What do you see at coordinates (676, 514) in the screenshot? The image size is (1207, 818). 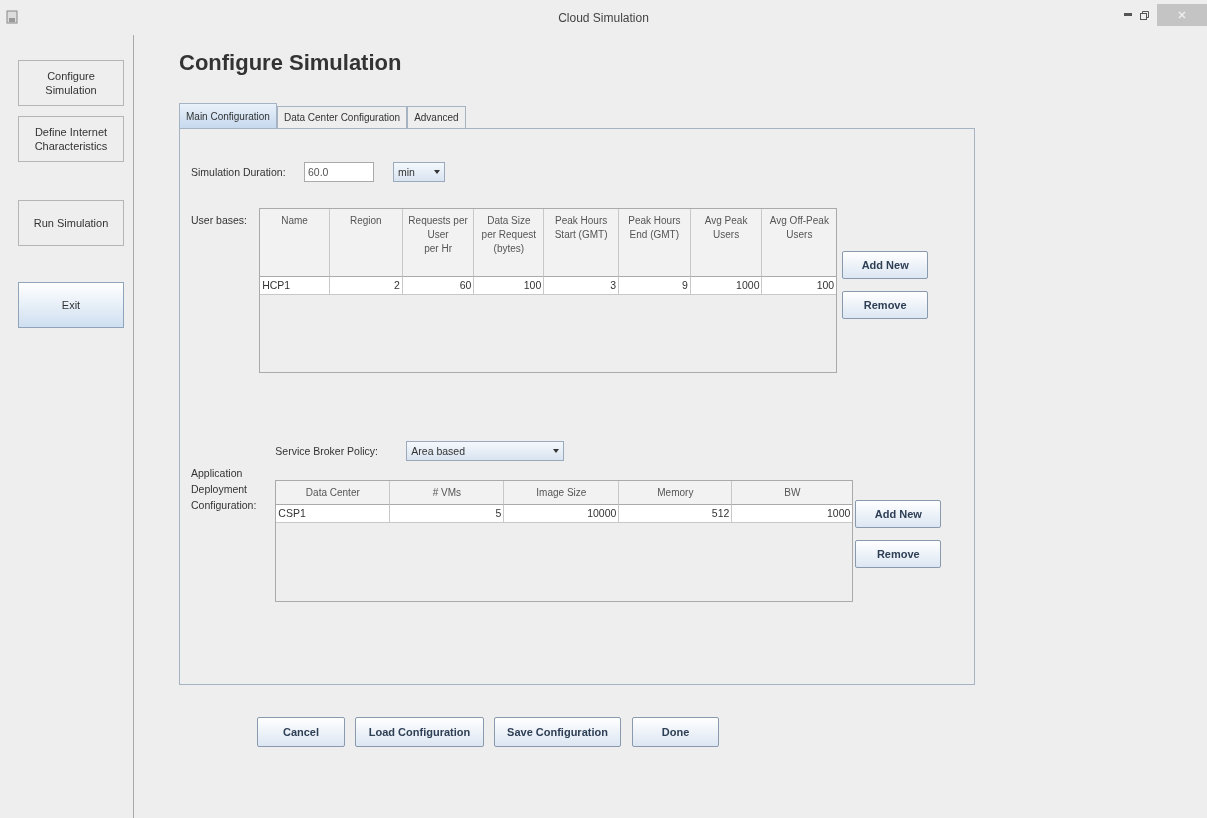 I see `table-cell: 512` at bounding box center [676, 514].